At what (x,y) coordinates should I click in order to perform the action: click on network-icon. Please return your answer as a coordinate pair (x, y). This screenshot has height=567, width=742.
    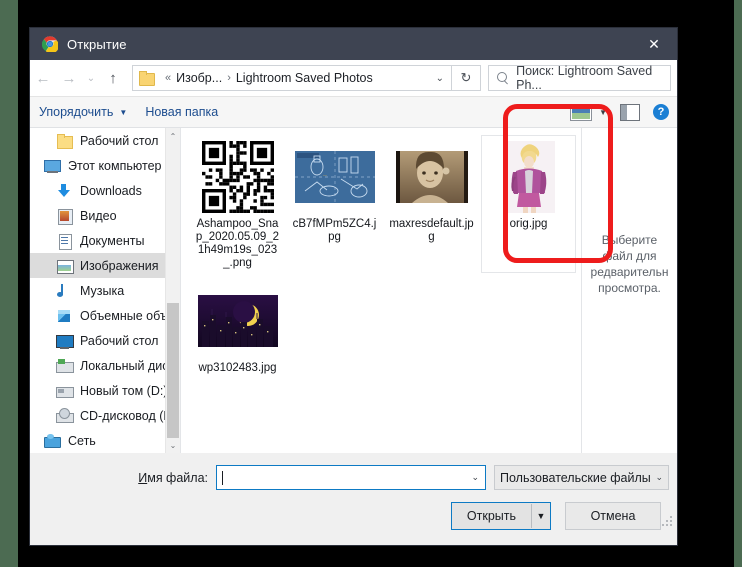
    Looking at the image, I should click on (52, 441).